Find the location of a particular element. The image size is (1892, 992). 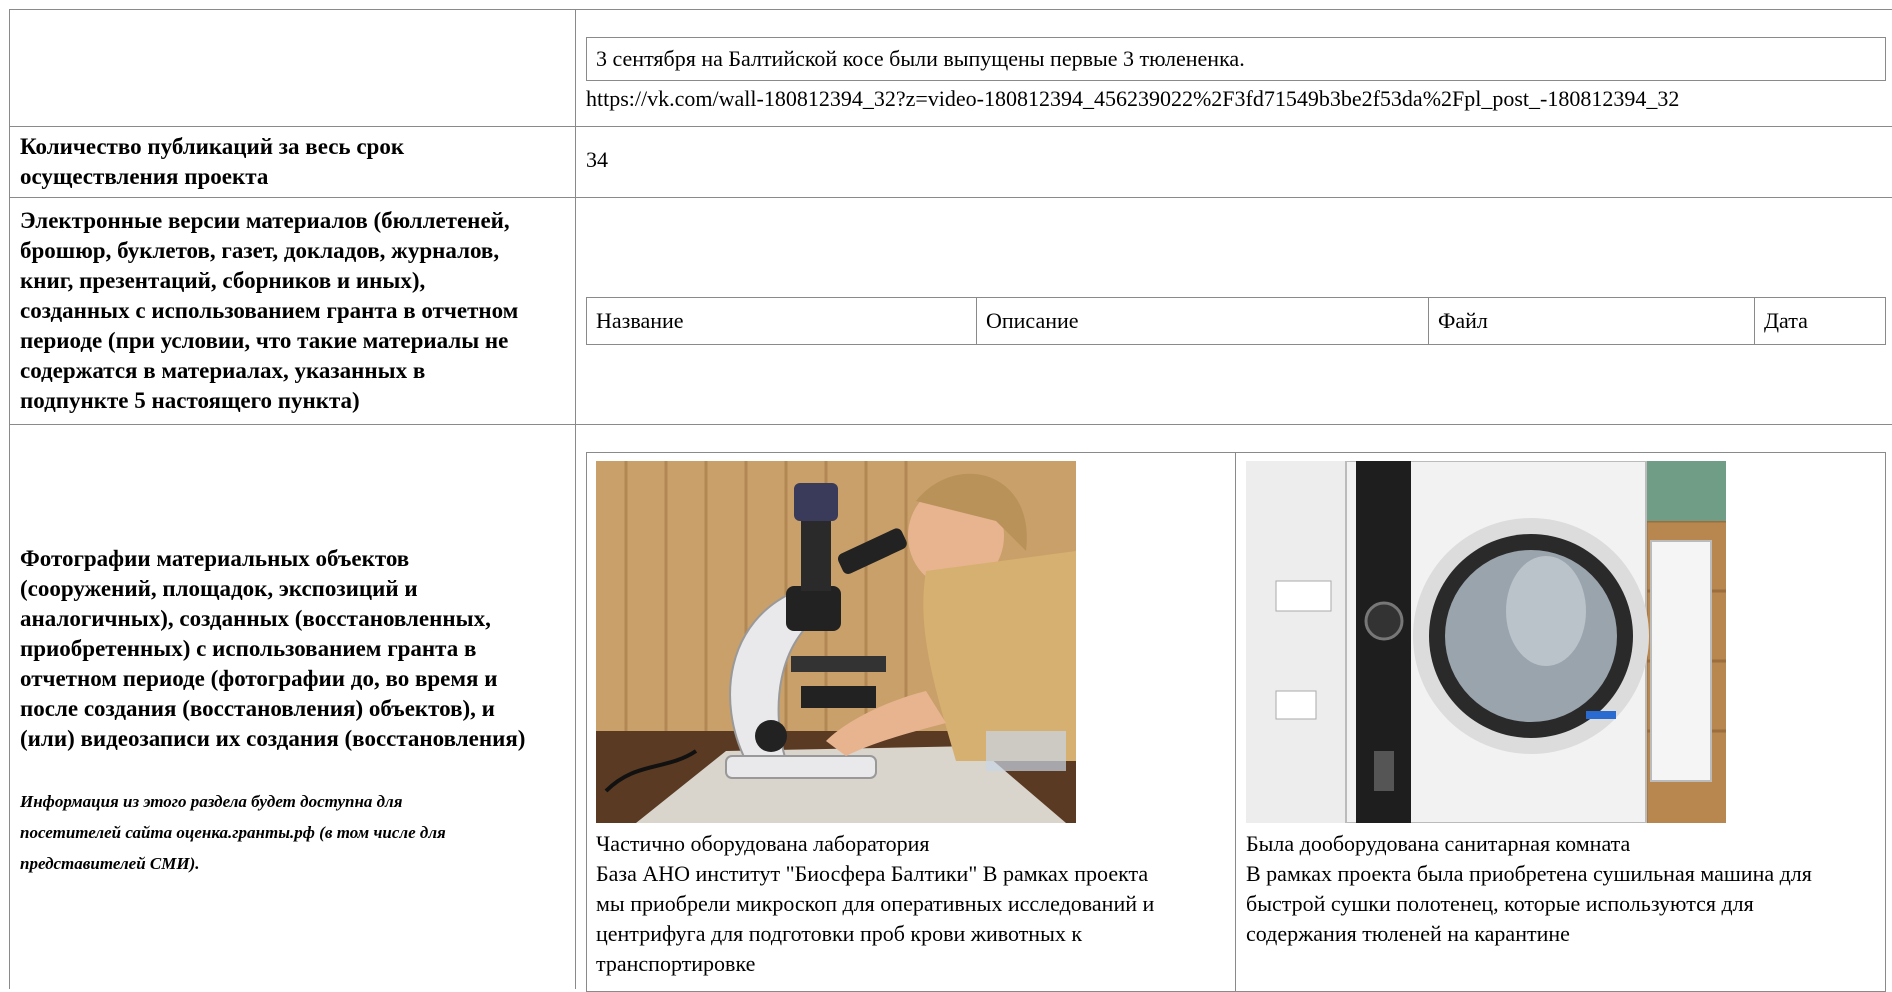

dryer-title: Была дооборудована санитарная комната is located at coordinates (1438, 843).